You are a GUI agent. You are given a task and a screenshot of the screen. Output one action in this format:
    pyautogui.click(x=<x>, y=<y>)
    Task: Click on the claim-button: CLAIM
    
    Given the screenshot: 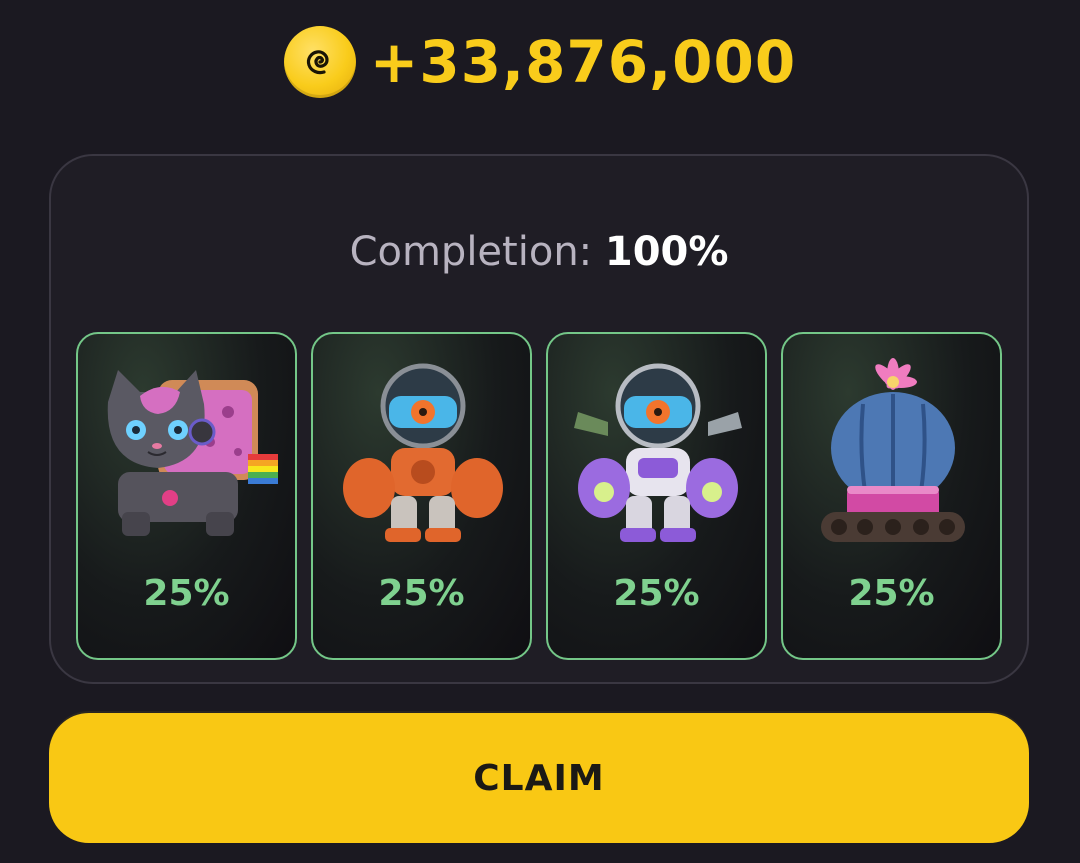 What is the action you would take?
    pyautogui.click(x=539, y=778)
    